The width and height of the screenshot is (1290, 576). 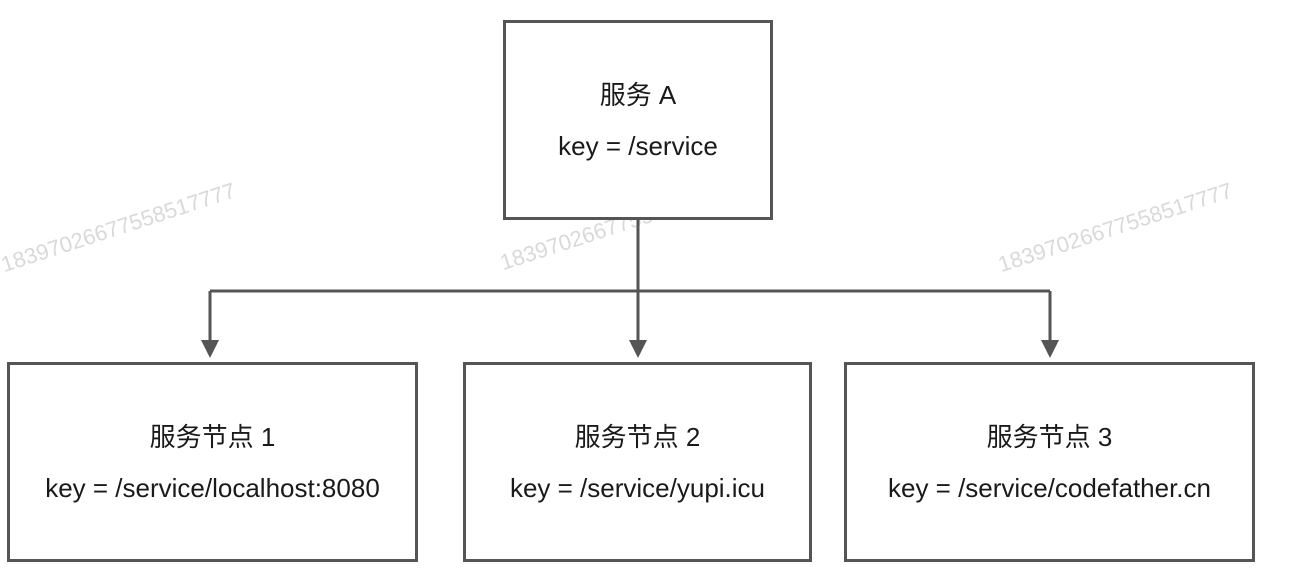 I want to click on node-service-node-3: 服务节点 3 key = /service/codefather.cn, so click(x=1049, y=462).